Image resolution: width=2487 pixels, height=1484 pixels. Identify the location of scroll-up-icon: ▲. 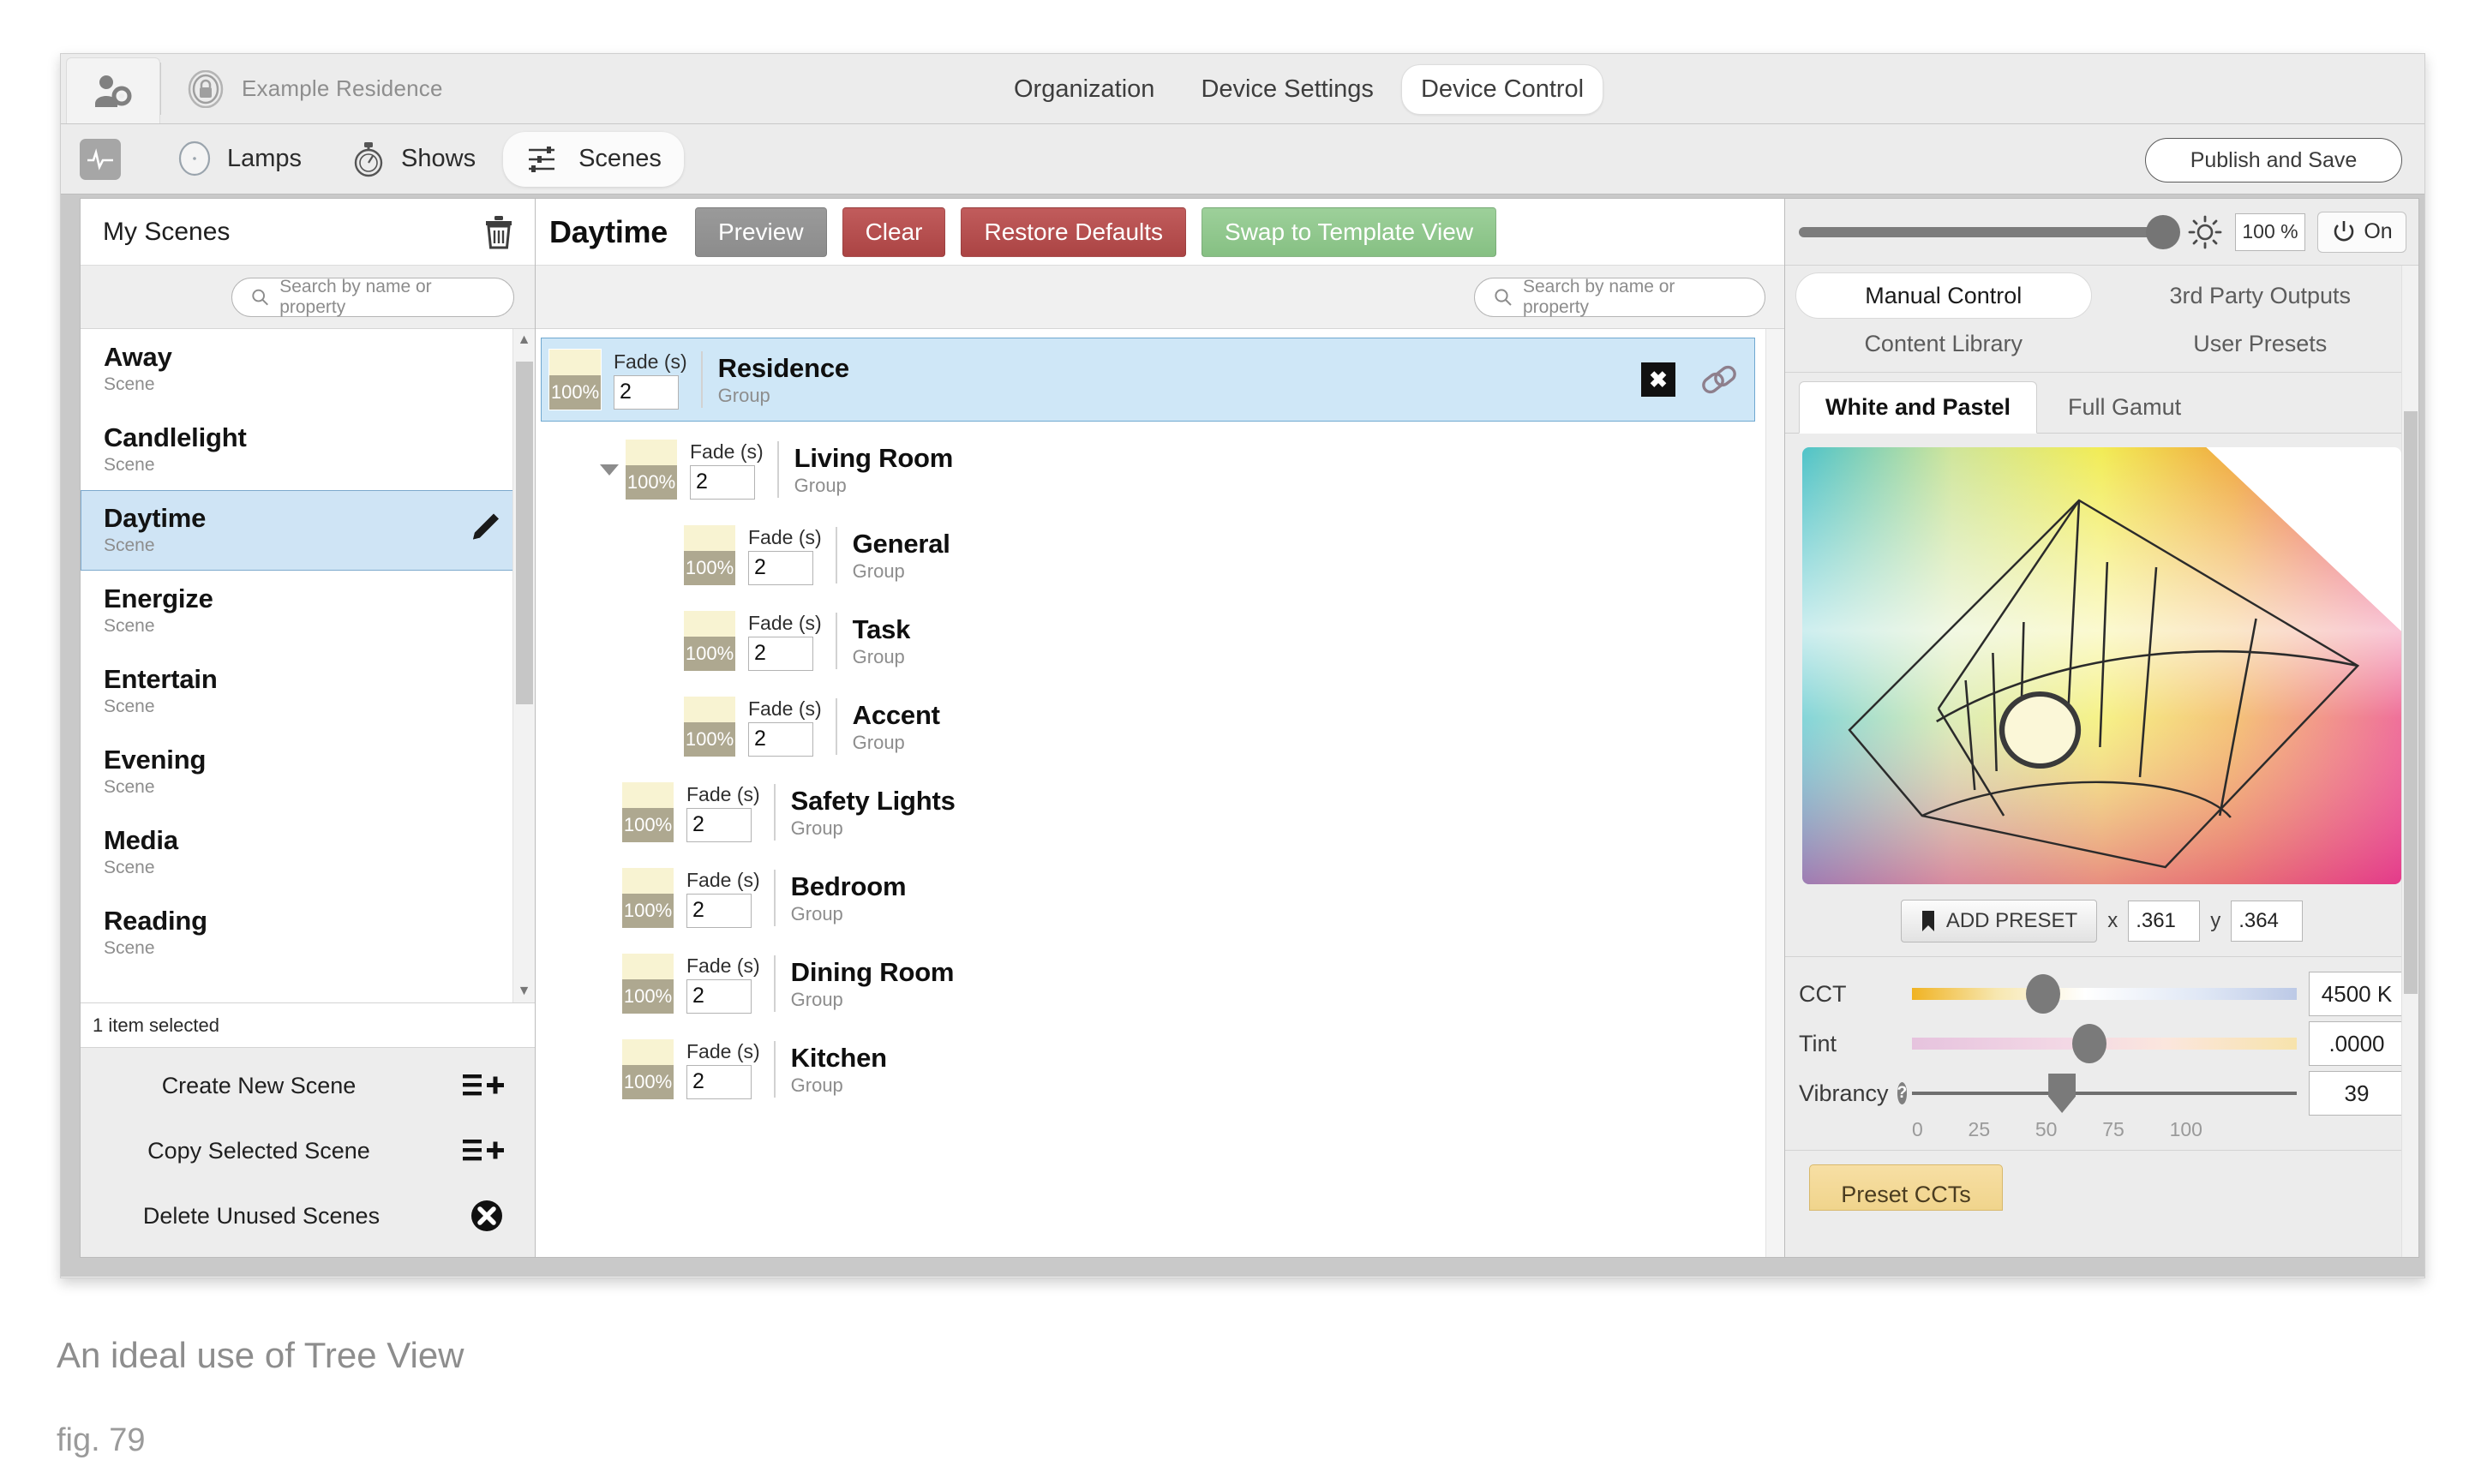
(524, 340).